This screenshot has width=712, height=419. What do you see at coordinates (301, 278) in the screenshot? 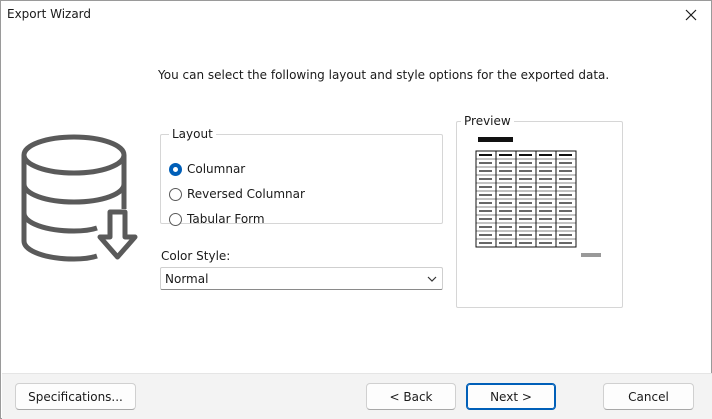
I see `color-style-select: Normal` at bounding box center [301, 278].